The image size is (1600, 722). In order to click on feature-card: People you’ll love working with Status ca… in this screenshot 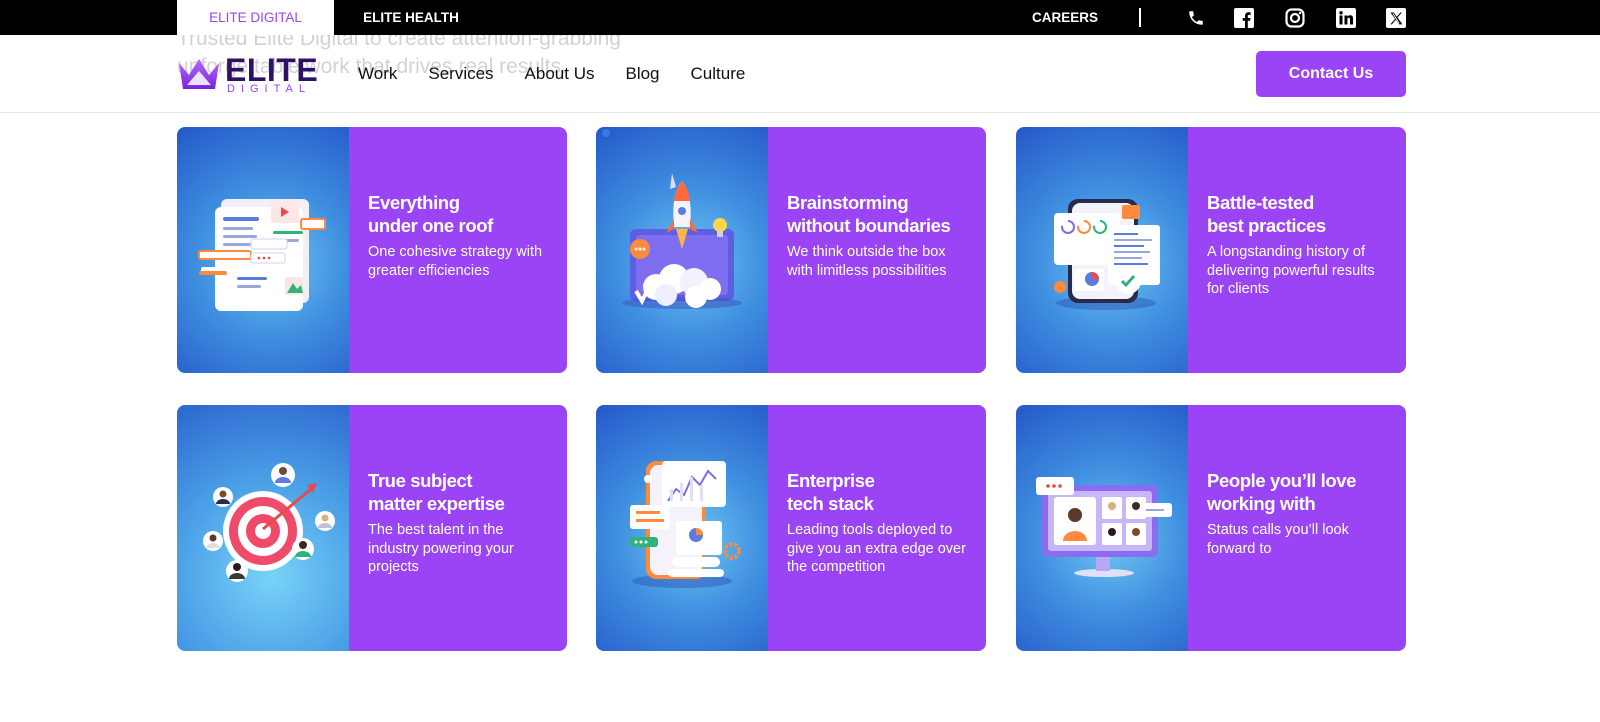, I will do `click(1211, 528)`.